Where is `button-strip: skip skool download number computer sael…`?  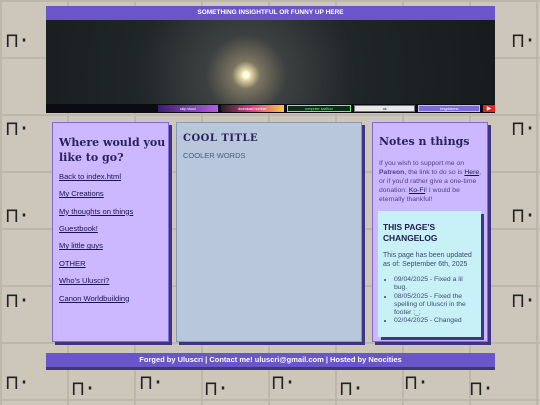 button-strip: skip skool download number computer sael… is located at coordinates (270, 108).